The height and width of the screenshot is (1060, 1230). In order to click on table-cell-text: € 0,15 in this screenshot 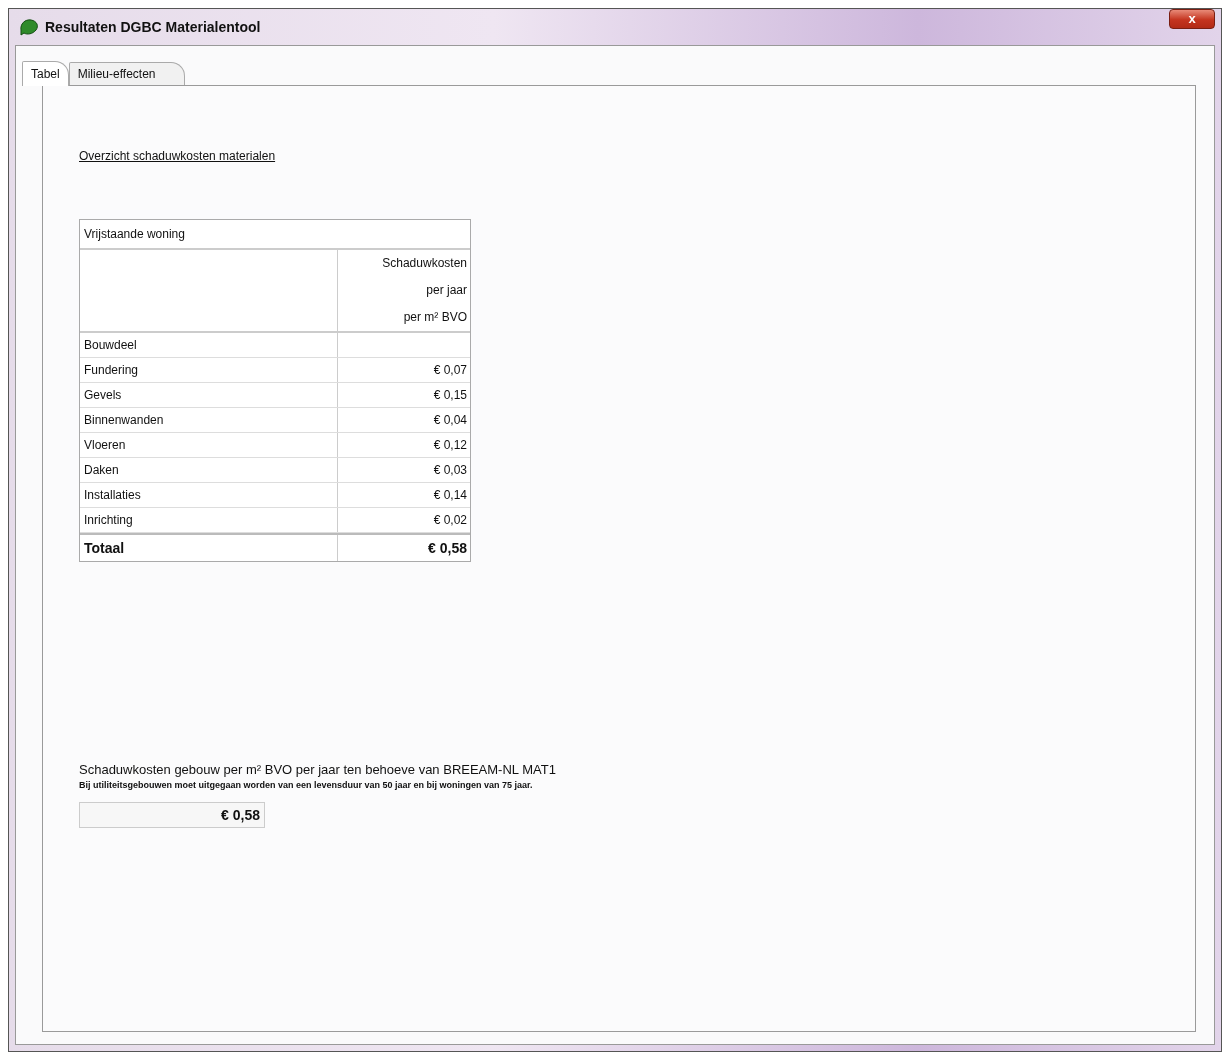, I will do `click(450, 395)`.